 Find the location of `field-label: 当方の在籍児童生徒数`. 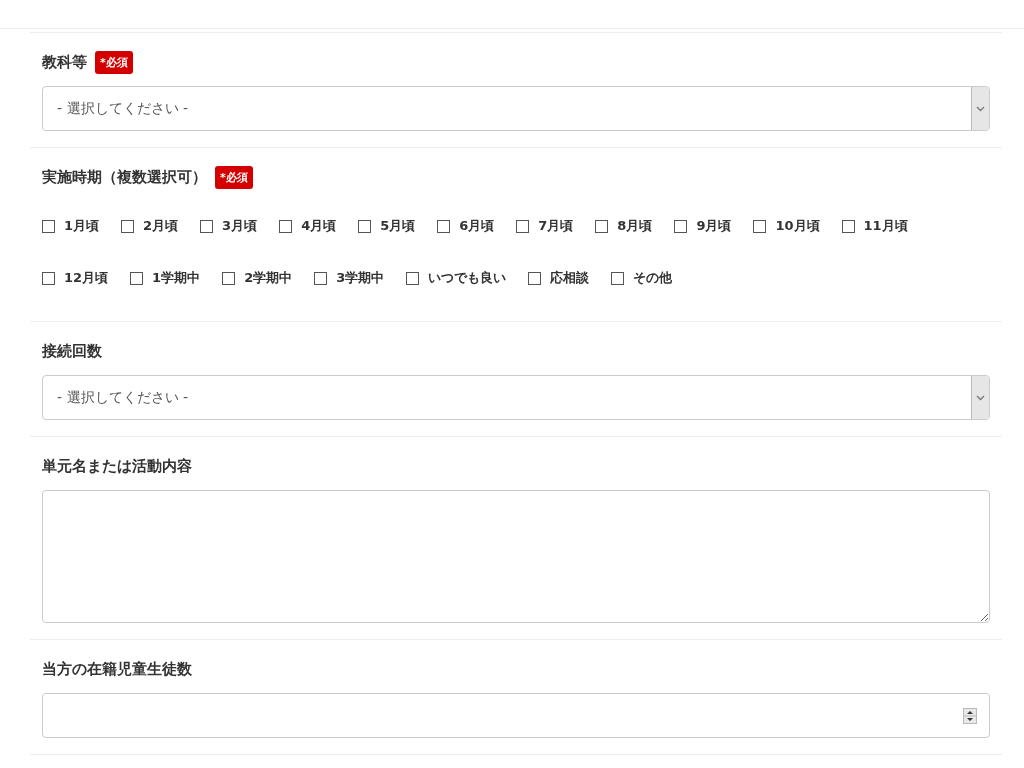

field-label: 当方の在籍児童生徒数 is located at coordinates (117, 669).